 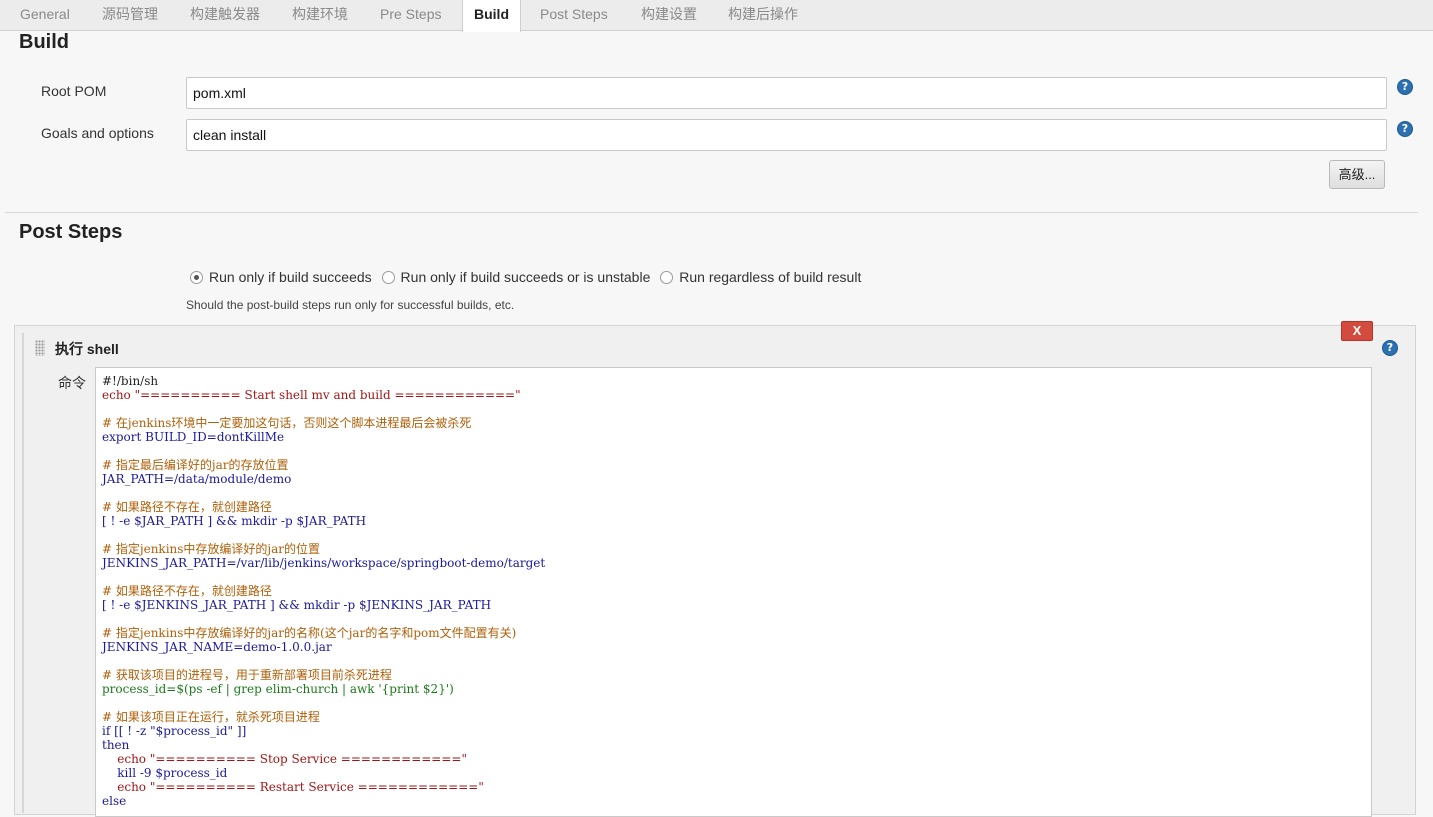 I want to click on tab-build-settings: 构建设置, so click(x=669, y=15).